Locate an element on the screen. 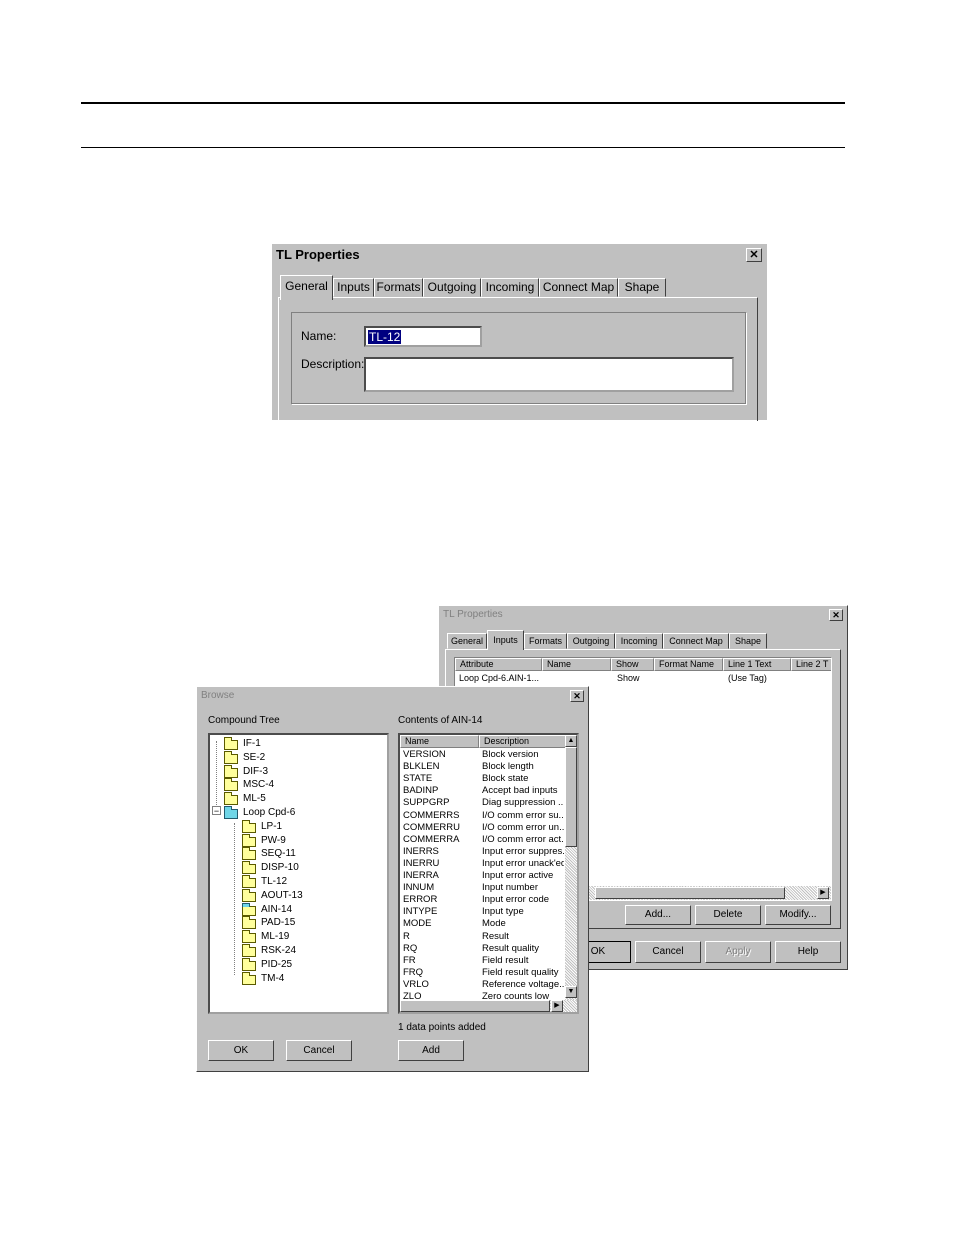 This screenshot has width=954, height=1235. horizontal-scrollbar: ▶ is located at coordinates (488, 1006).